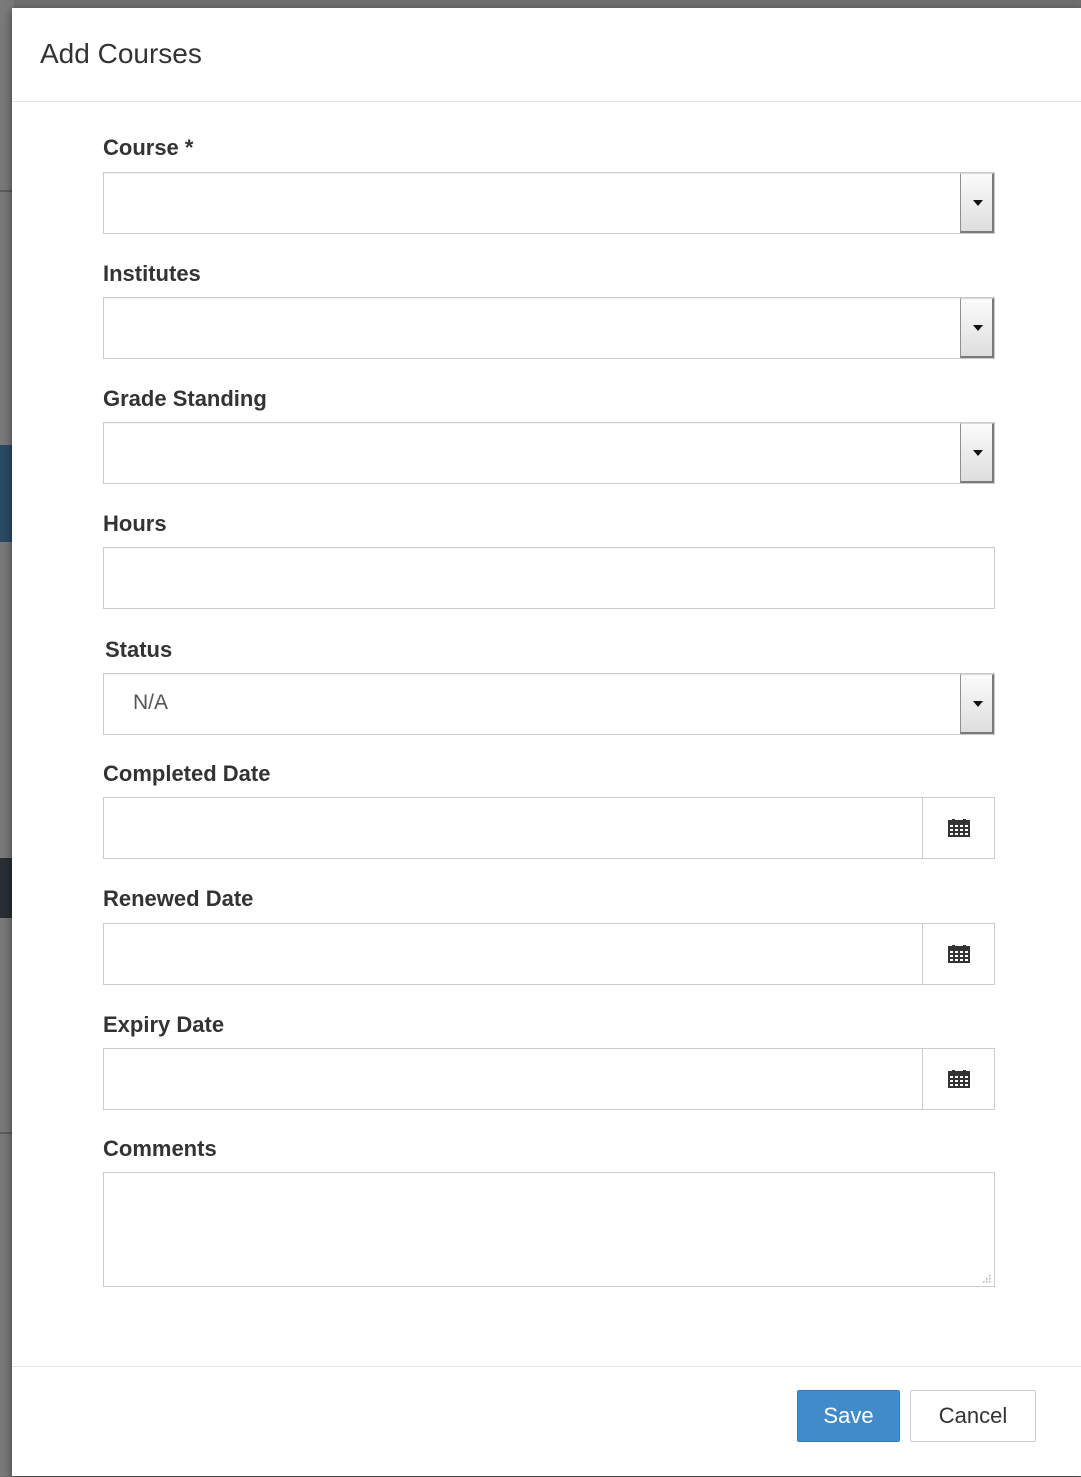 Image resolution: width=1081 pixels, height=1477 pixels. I want to click on cancel-button: Cancel, so click(973, 1416).